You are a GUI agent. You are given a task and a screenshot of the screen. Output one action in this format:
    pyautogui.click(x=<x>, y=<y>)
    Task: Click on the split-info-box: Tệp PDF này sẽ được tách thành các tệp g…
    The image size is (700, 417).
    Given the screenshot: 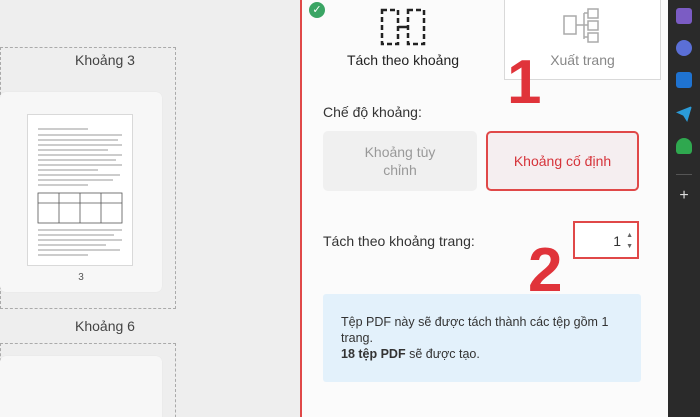 What is the action you would take?
    pyautogui.click(x=482, y=338)
    